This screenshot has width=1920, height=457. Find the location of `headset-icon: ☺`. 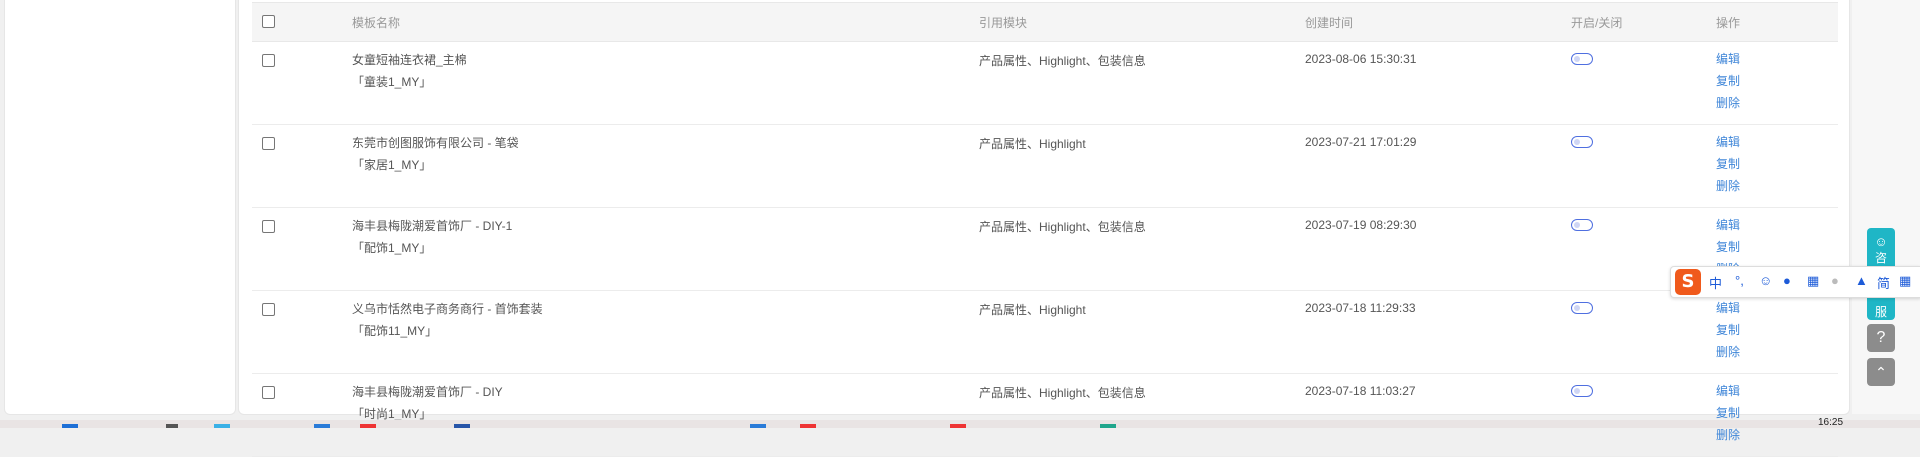

headset-icon: ☺ is located at coordinates (1881, 241).